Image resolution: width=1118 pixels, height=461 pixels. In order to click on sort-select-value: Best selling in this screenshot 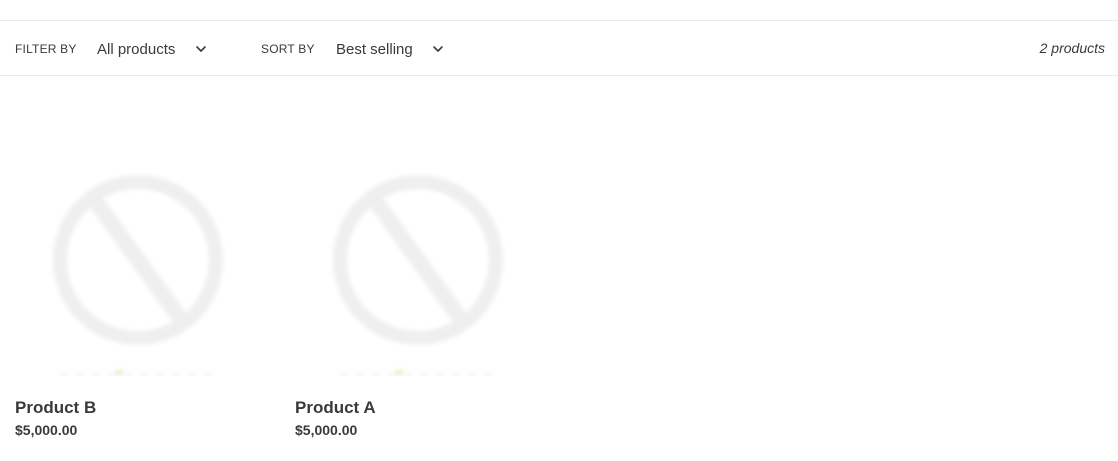, I will do `click(374, 49)`.